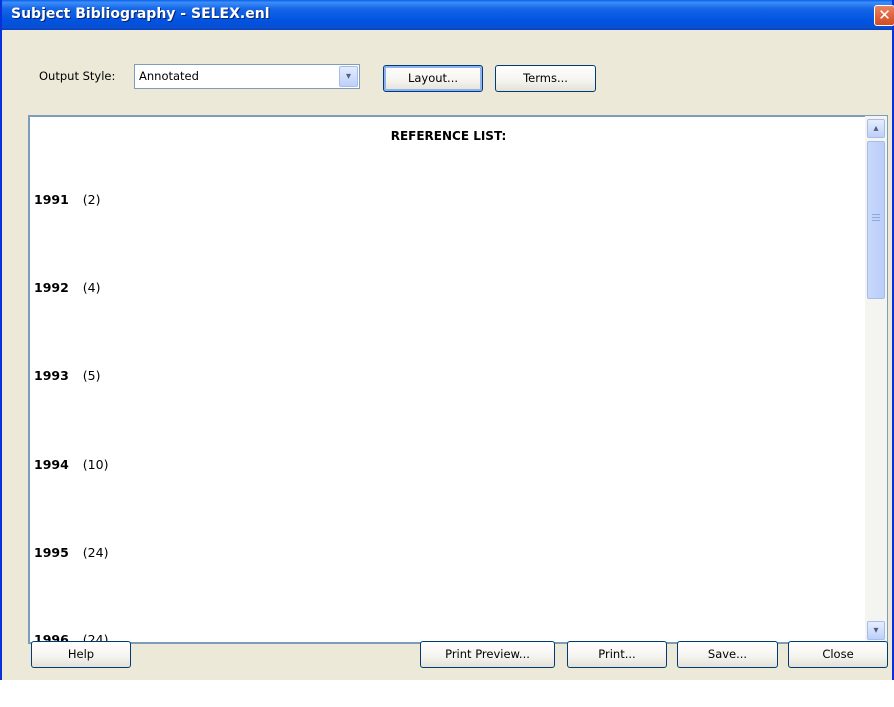 The width and height of the screenshot is (894, 707). What do you see at coordinates (51, 552) in the screenshot?
I see `year-label: 1995` at bounding box center [51, 552].